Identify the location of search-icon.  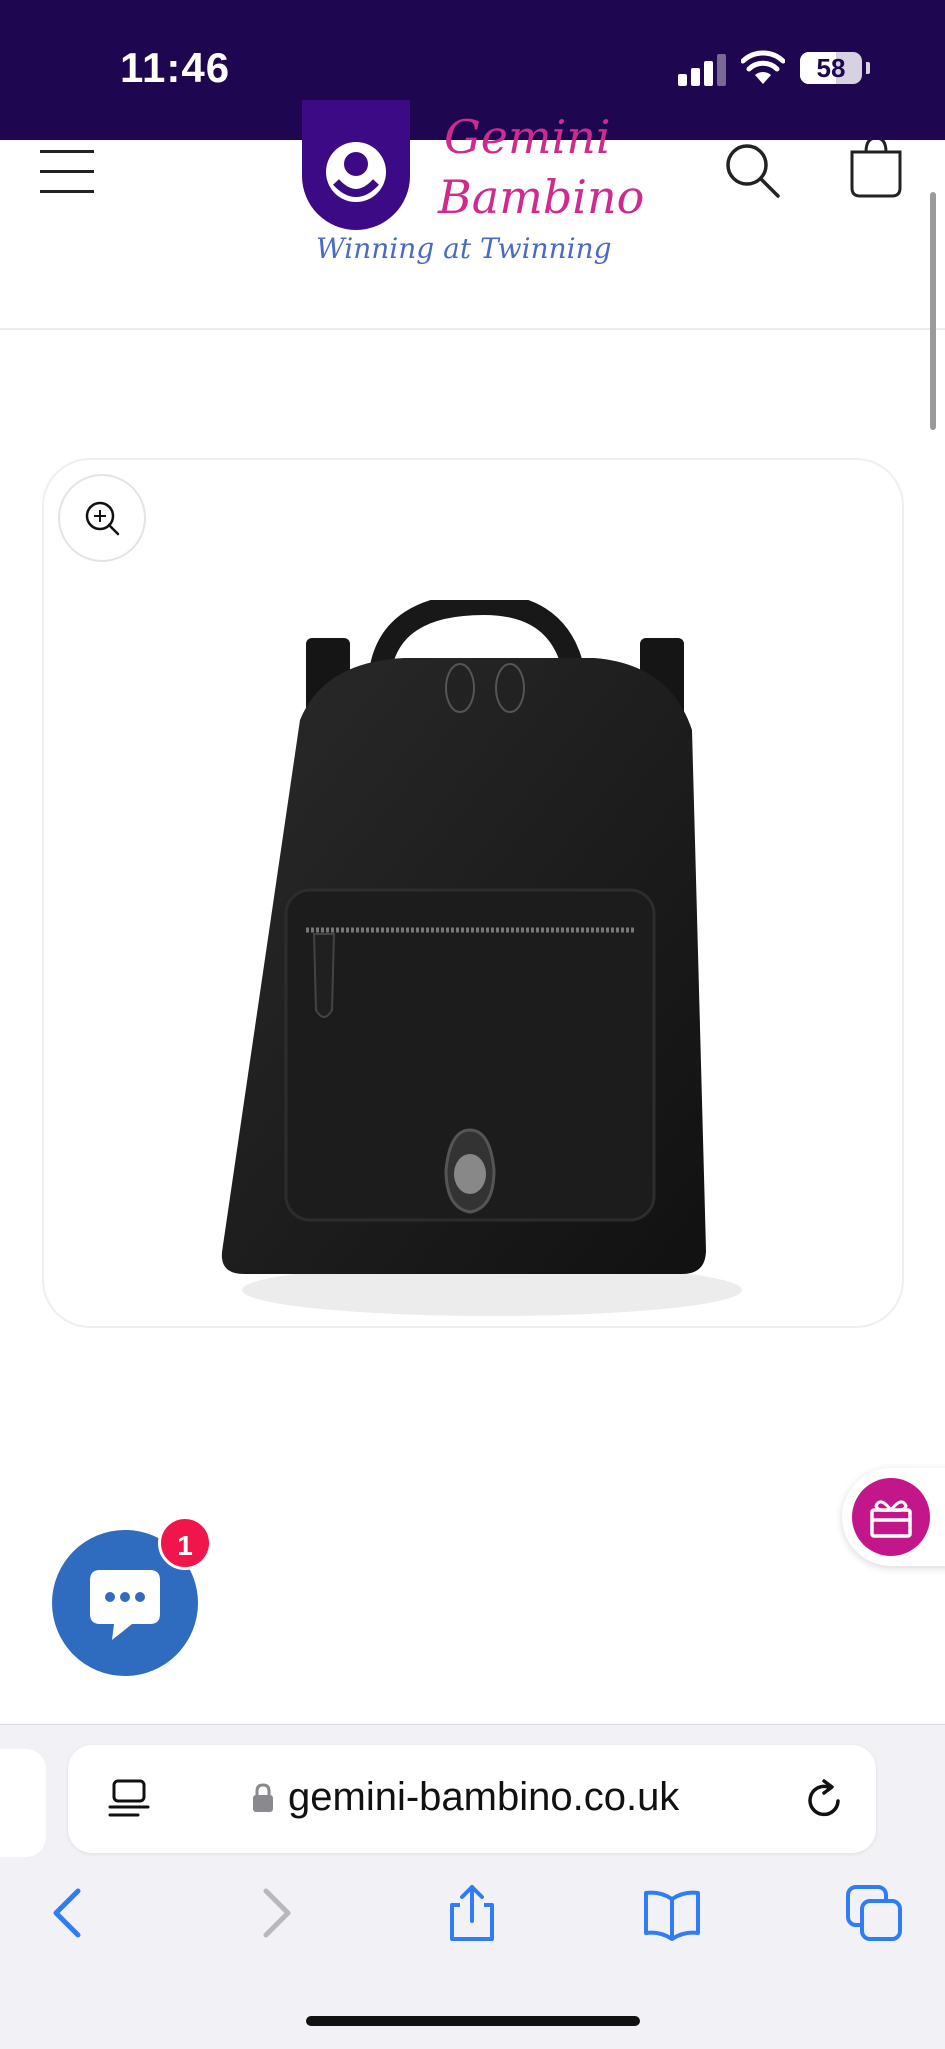
(752, 170).